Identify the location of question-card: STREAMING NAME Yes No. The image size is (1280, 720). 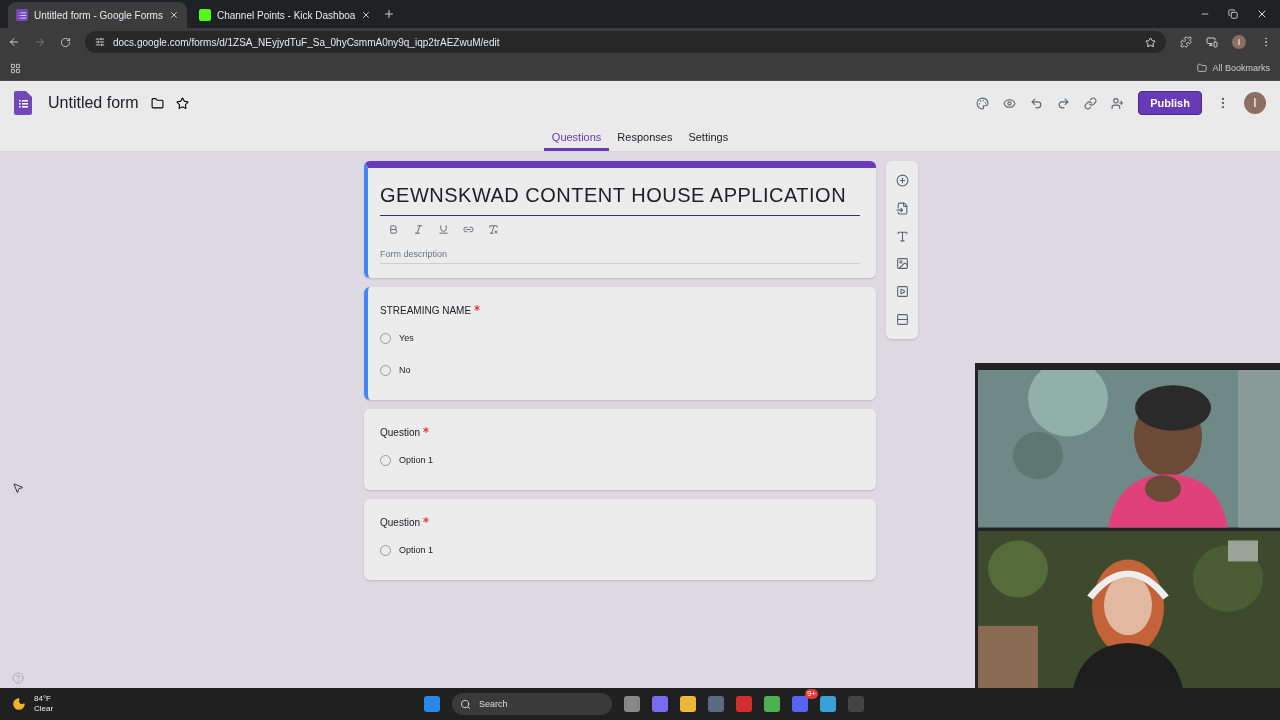
(620, 343).